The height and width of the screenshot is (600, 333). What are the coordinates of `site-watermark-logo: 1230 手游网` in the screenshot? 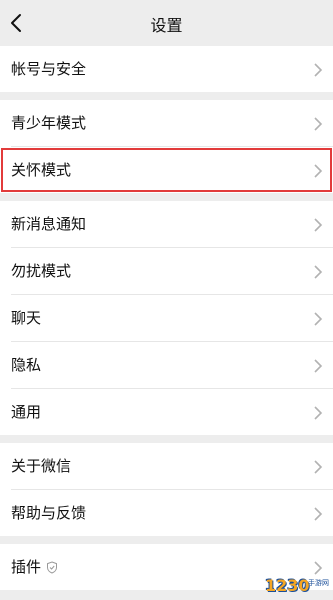 It's located at (297, 586).